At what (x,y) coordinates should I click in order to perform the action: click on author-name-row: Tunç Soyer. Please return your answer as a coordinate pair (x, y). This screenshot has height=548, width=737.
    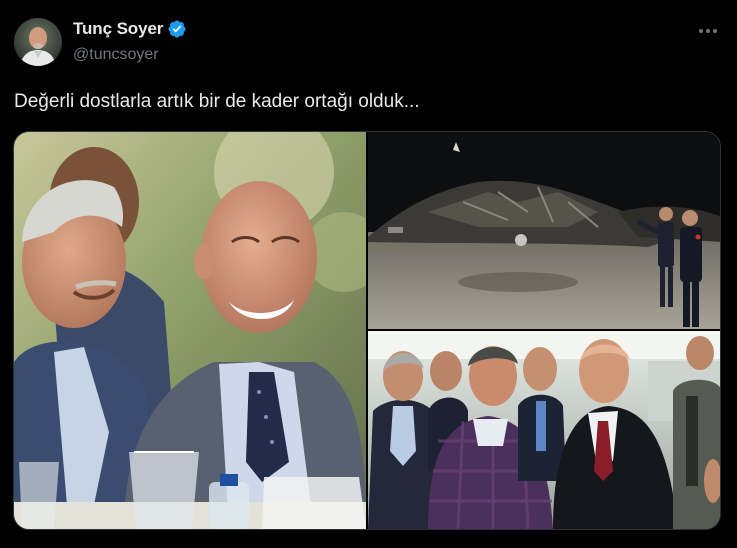
    Looking at the image, I should click on (130, 29).